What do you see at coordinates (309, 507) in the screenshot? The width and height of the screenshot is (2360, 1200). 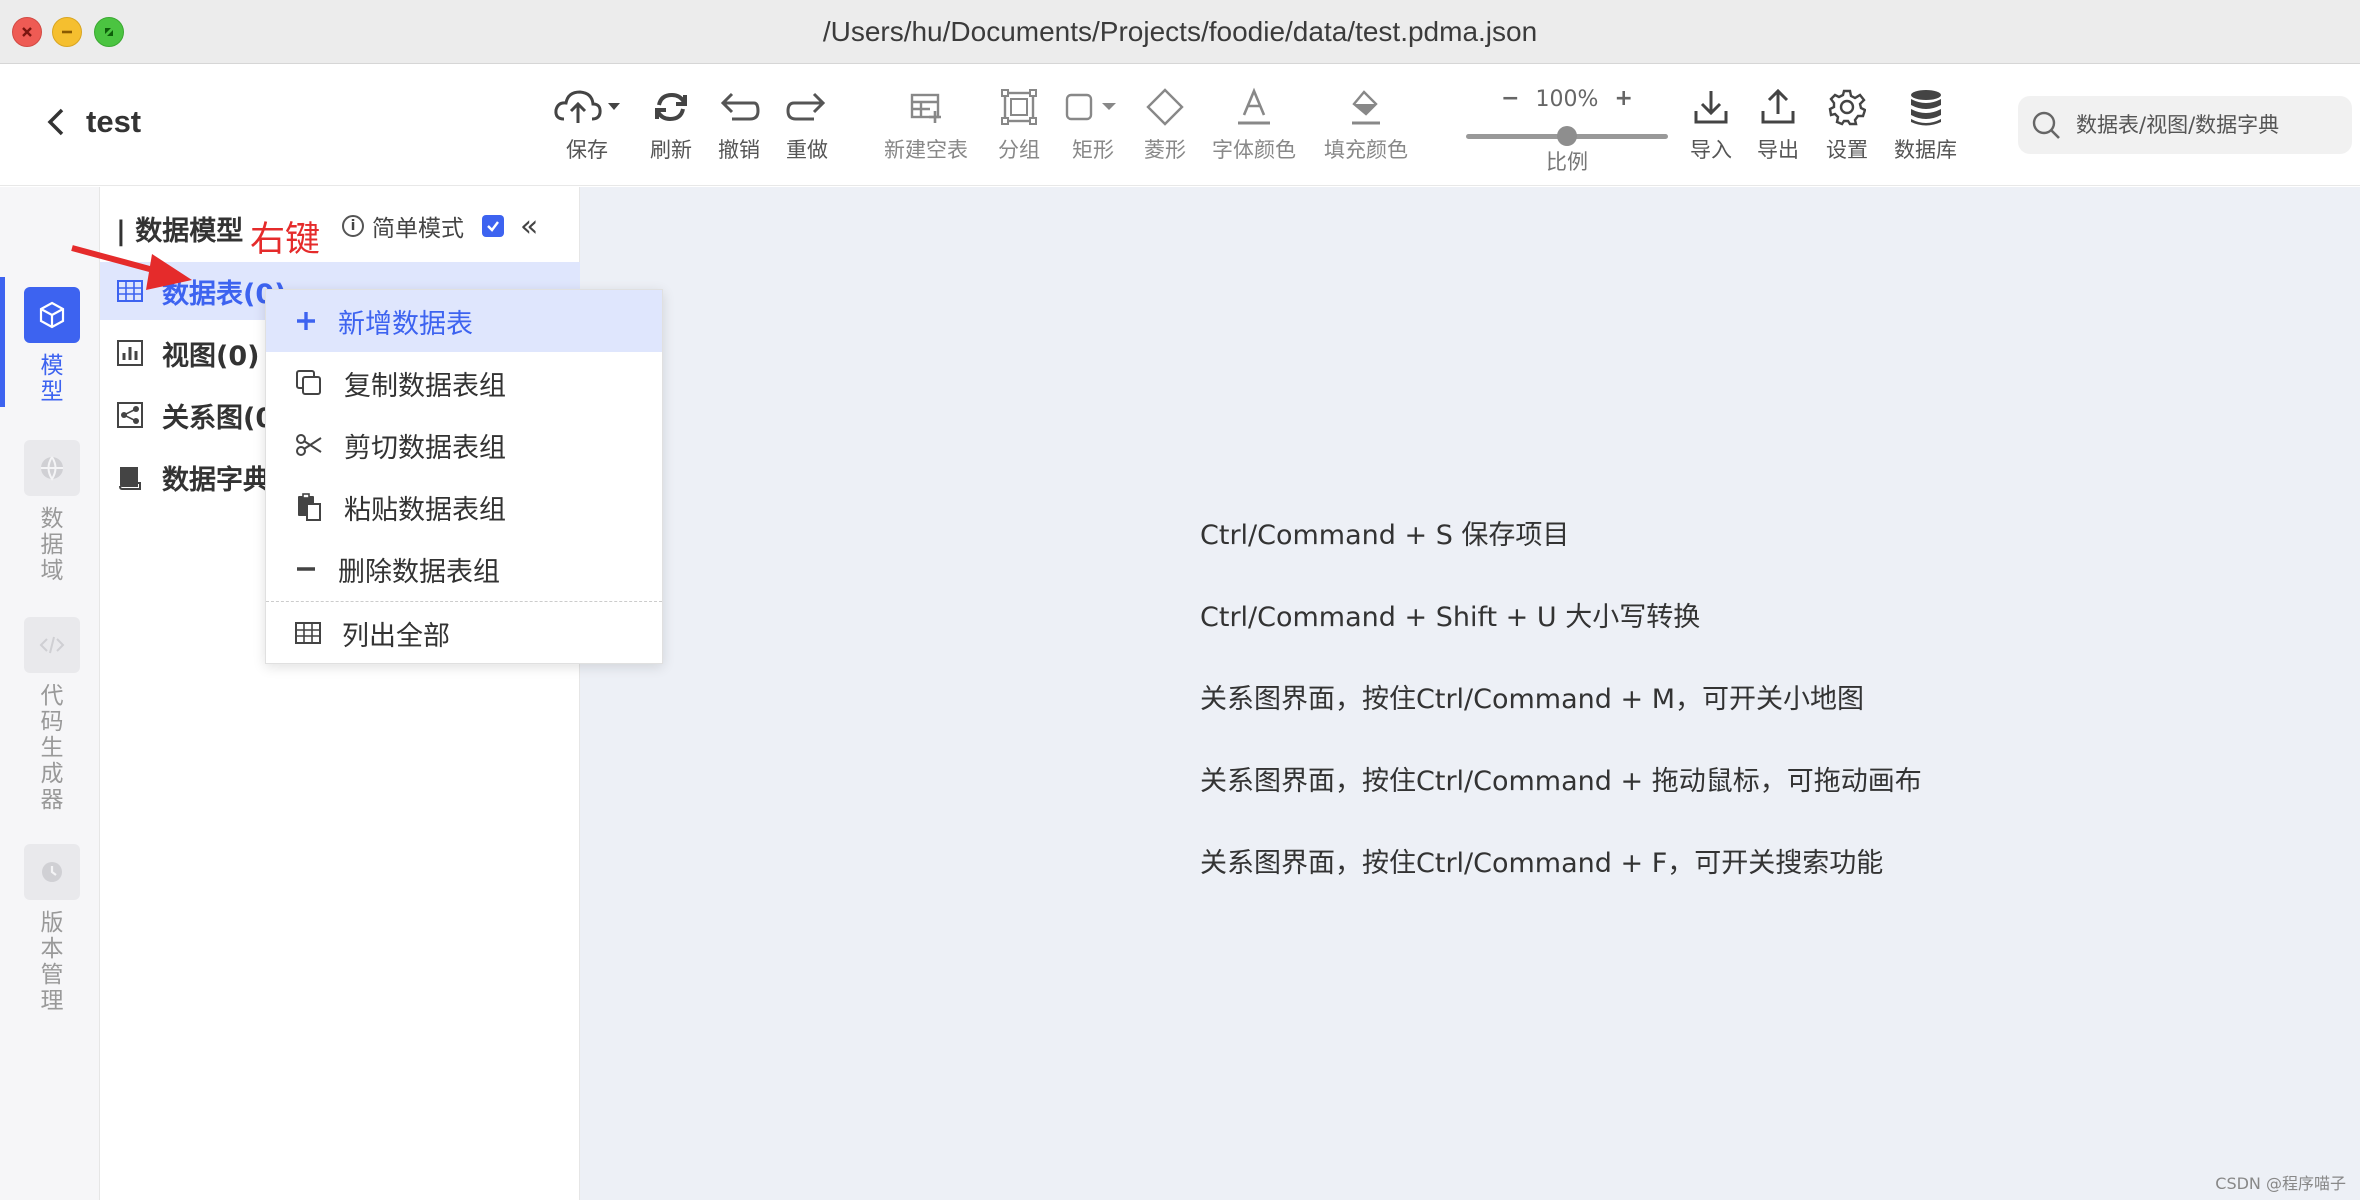 I see `paste-icon` at bounding box center [309, 507].